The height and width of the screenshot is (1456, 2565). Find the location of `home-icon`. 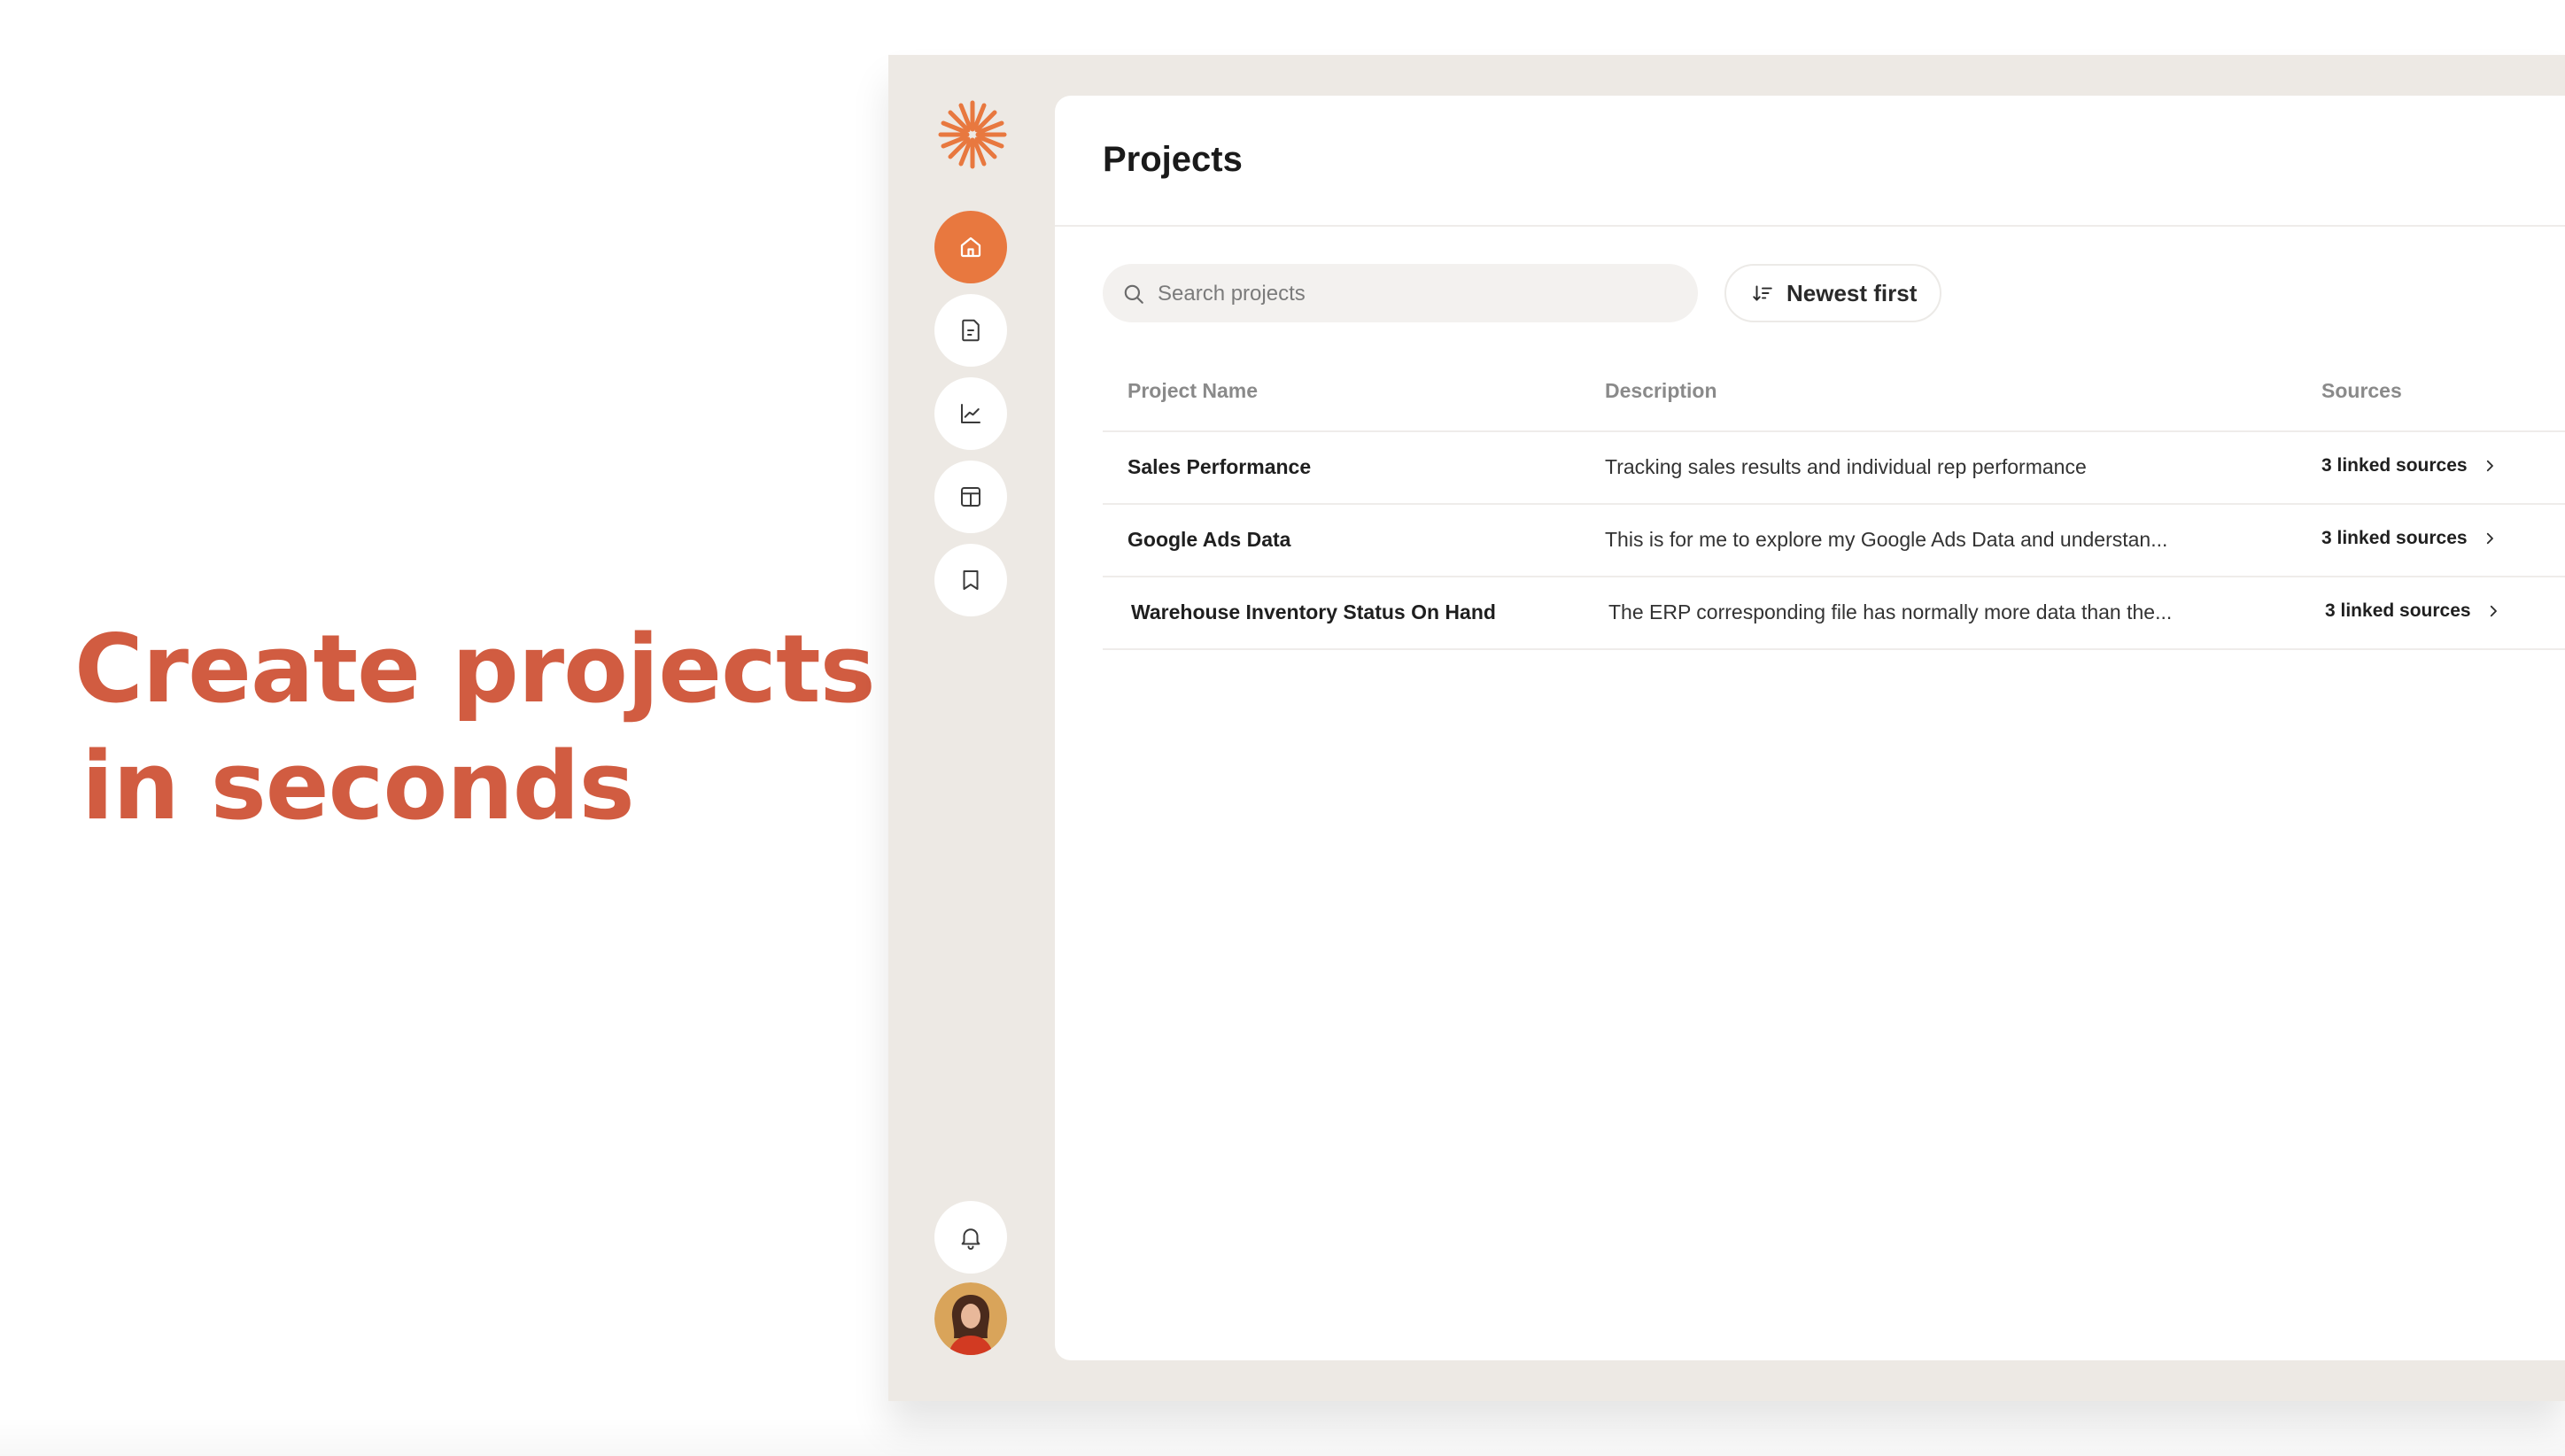

home-icon is located at coordinates (970, 247).